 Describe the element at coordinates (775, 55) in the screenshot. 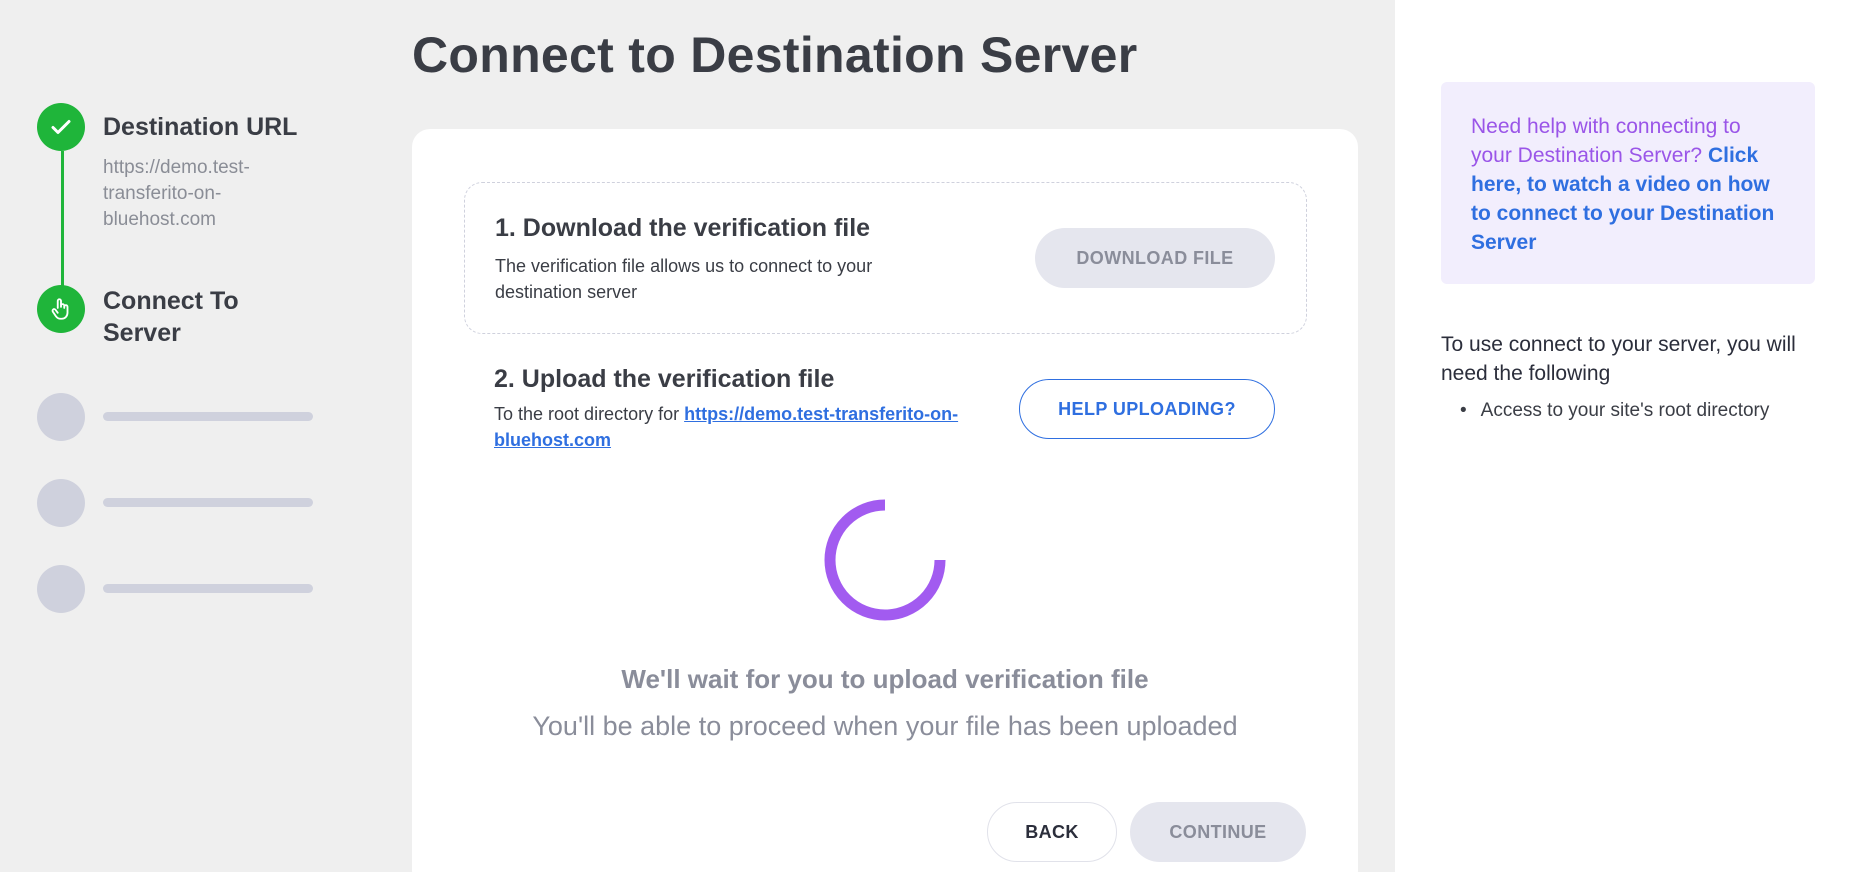

I see `page-title: Connect to Destination Server` at that location.